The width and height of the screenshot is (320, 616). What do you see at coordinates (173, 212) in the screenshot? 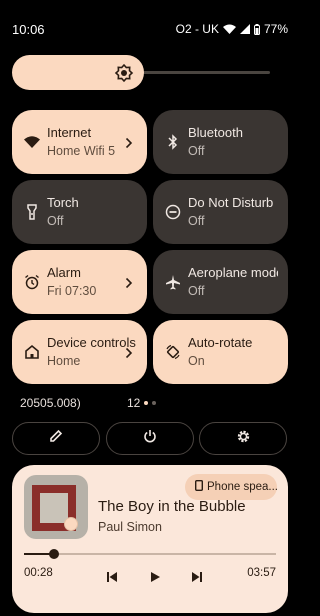
I see `do-not-disturb-icon` at bounding box center [173, 212].